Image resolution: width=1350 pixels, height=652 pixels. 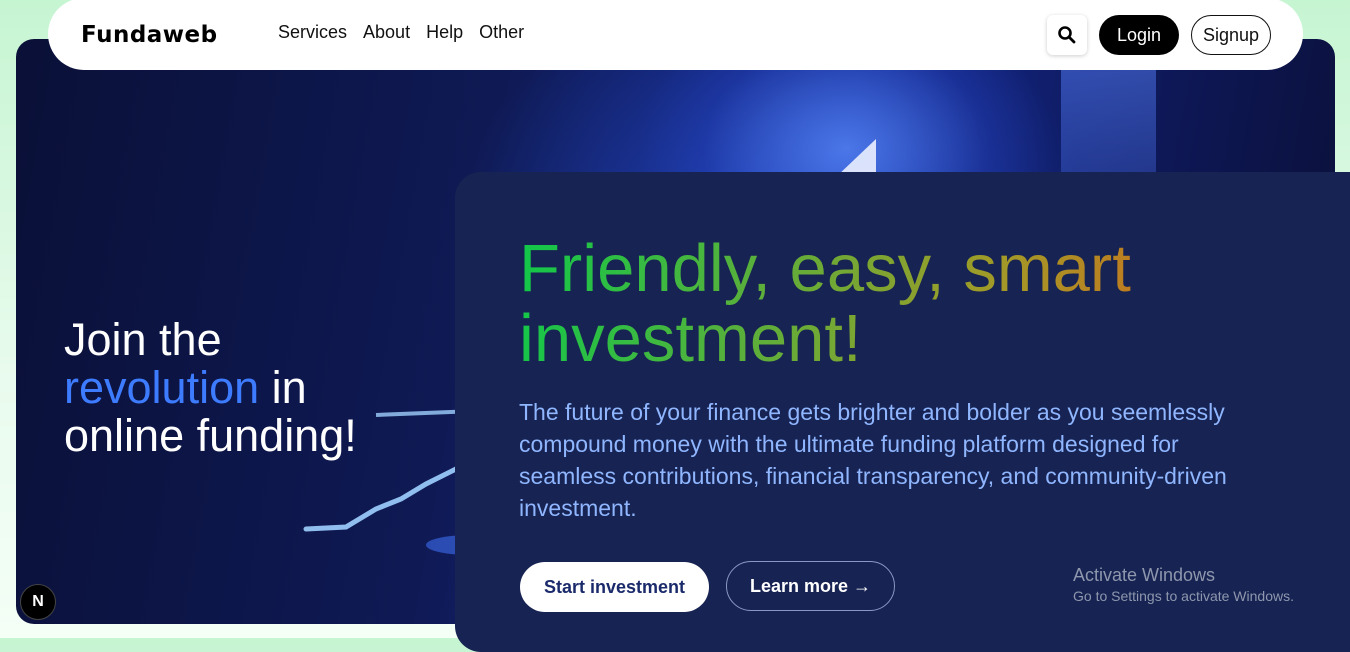 I want to click on start-investment-button: Start investment, so click(x=614, y=587).